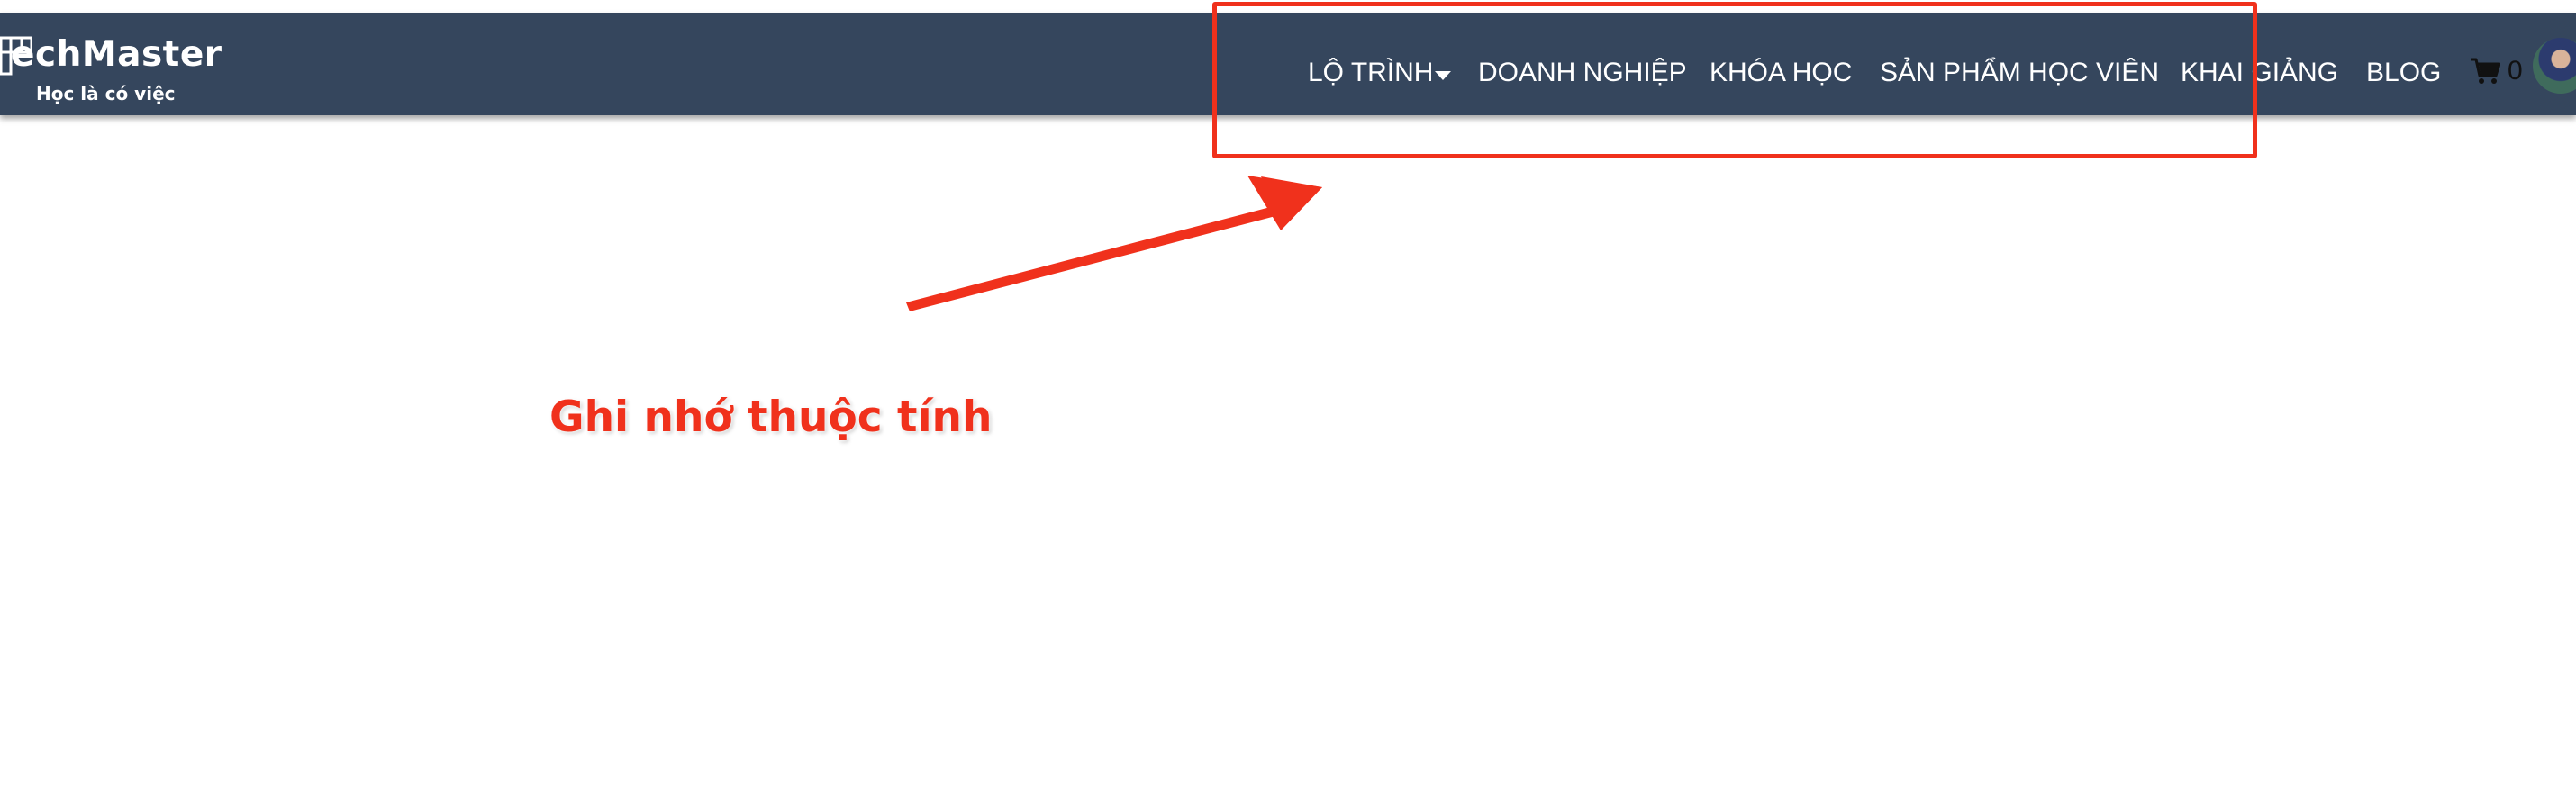  I want to click on nav-item-label: BLOG, so click(2404, 72).